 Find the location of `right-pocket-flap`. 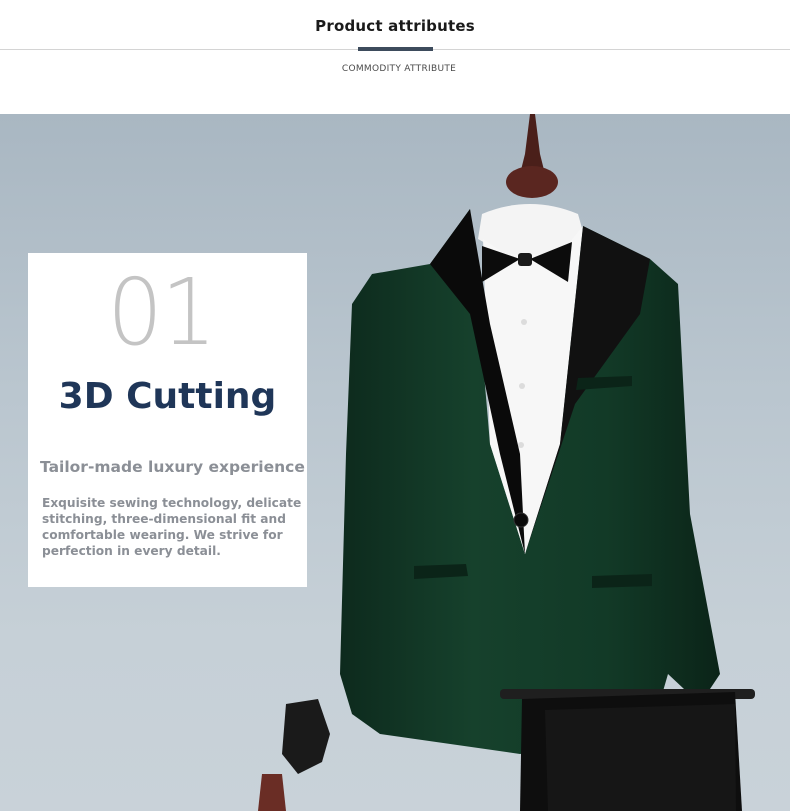

right-pocket-flap is located at coordinates (622, 581).